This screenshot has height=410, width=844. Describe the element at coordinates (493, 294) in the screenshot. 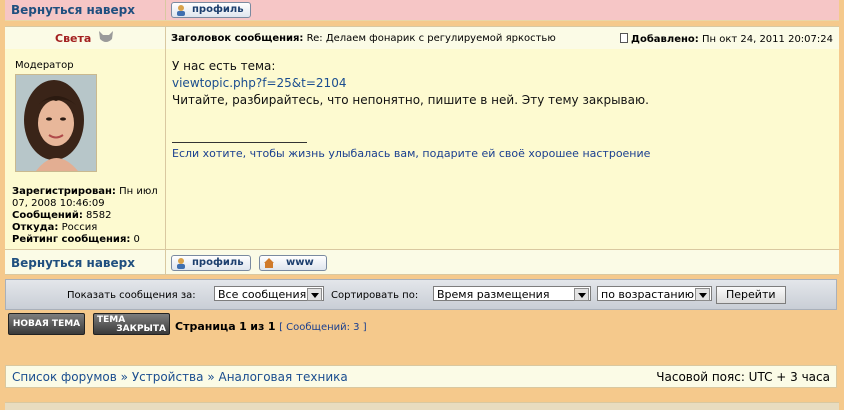

I see `sort-by-value: Время размещения` at that location.